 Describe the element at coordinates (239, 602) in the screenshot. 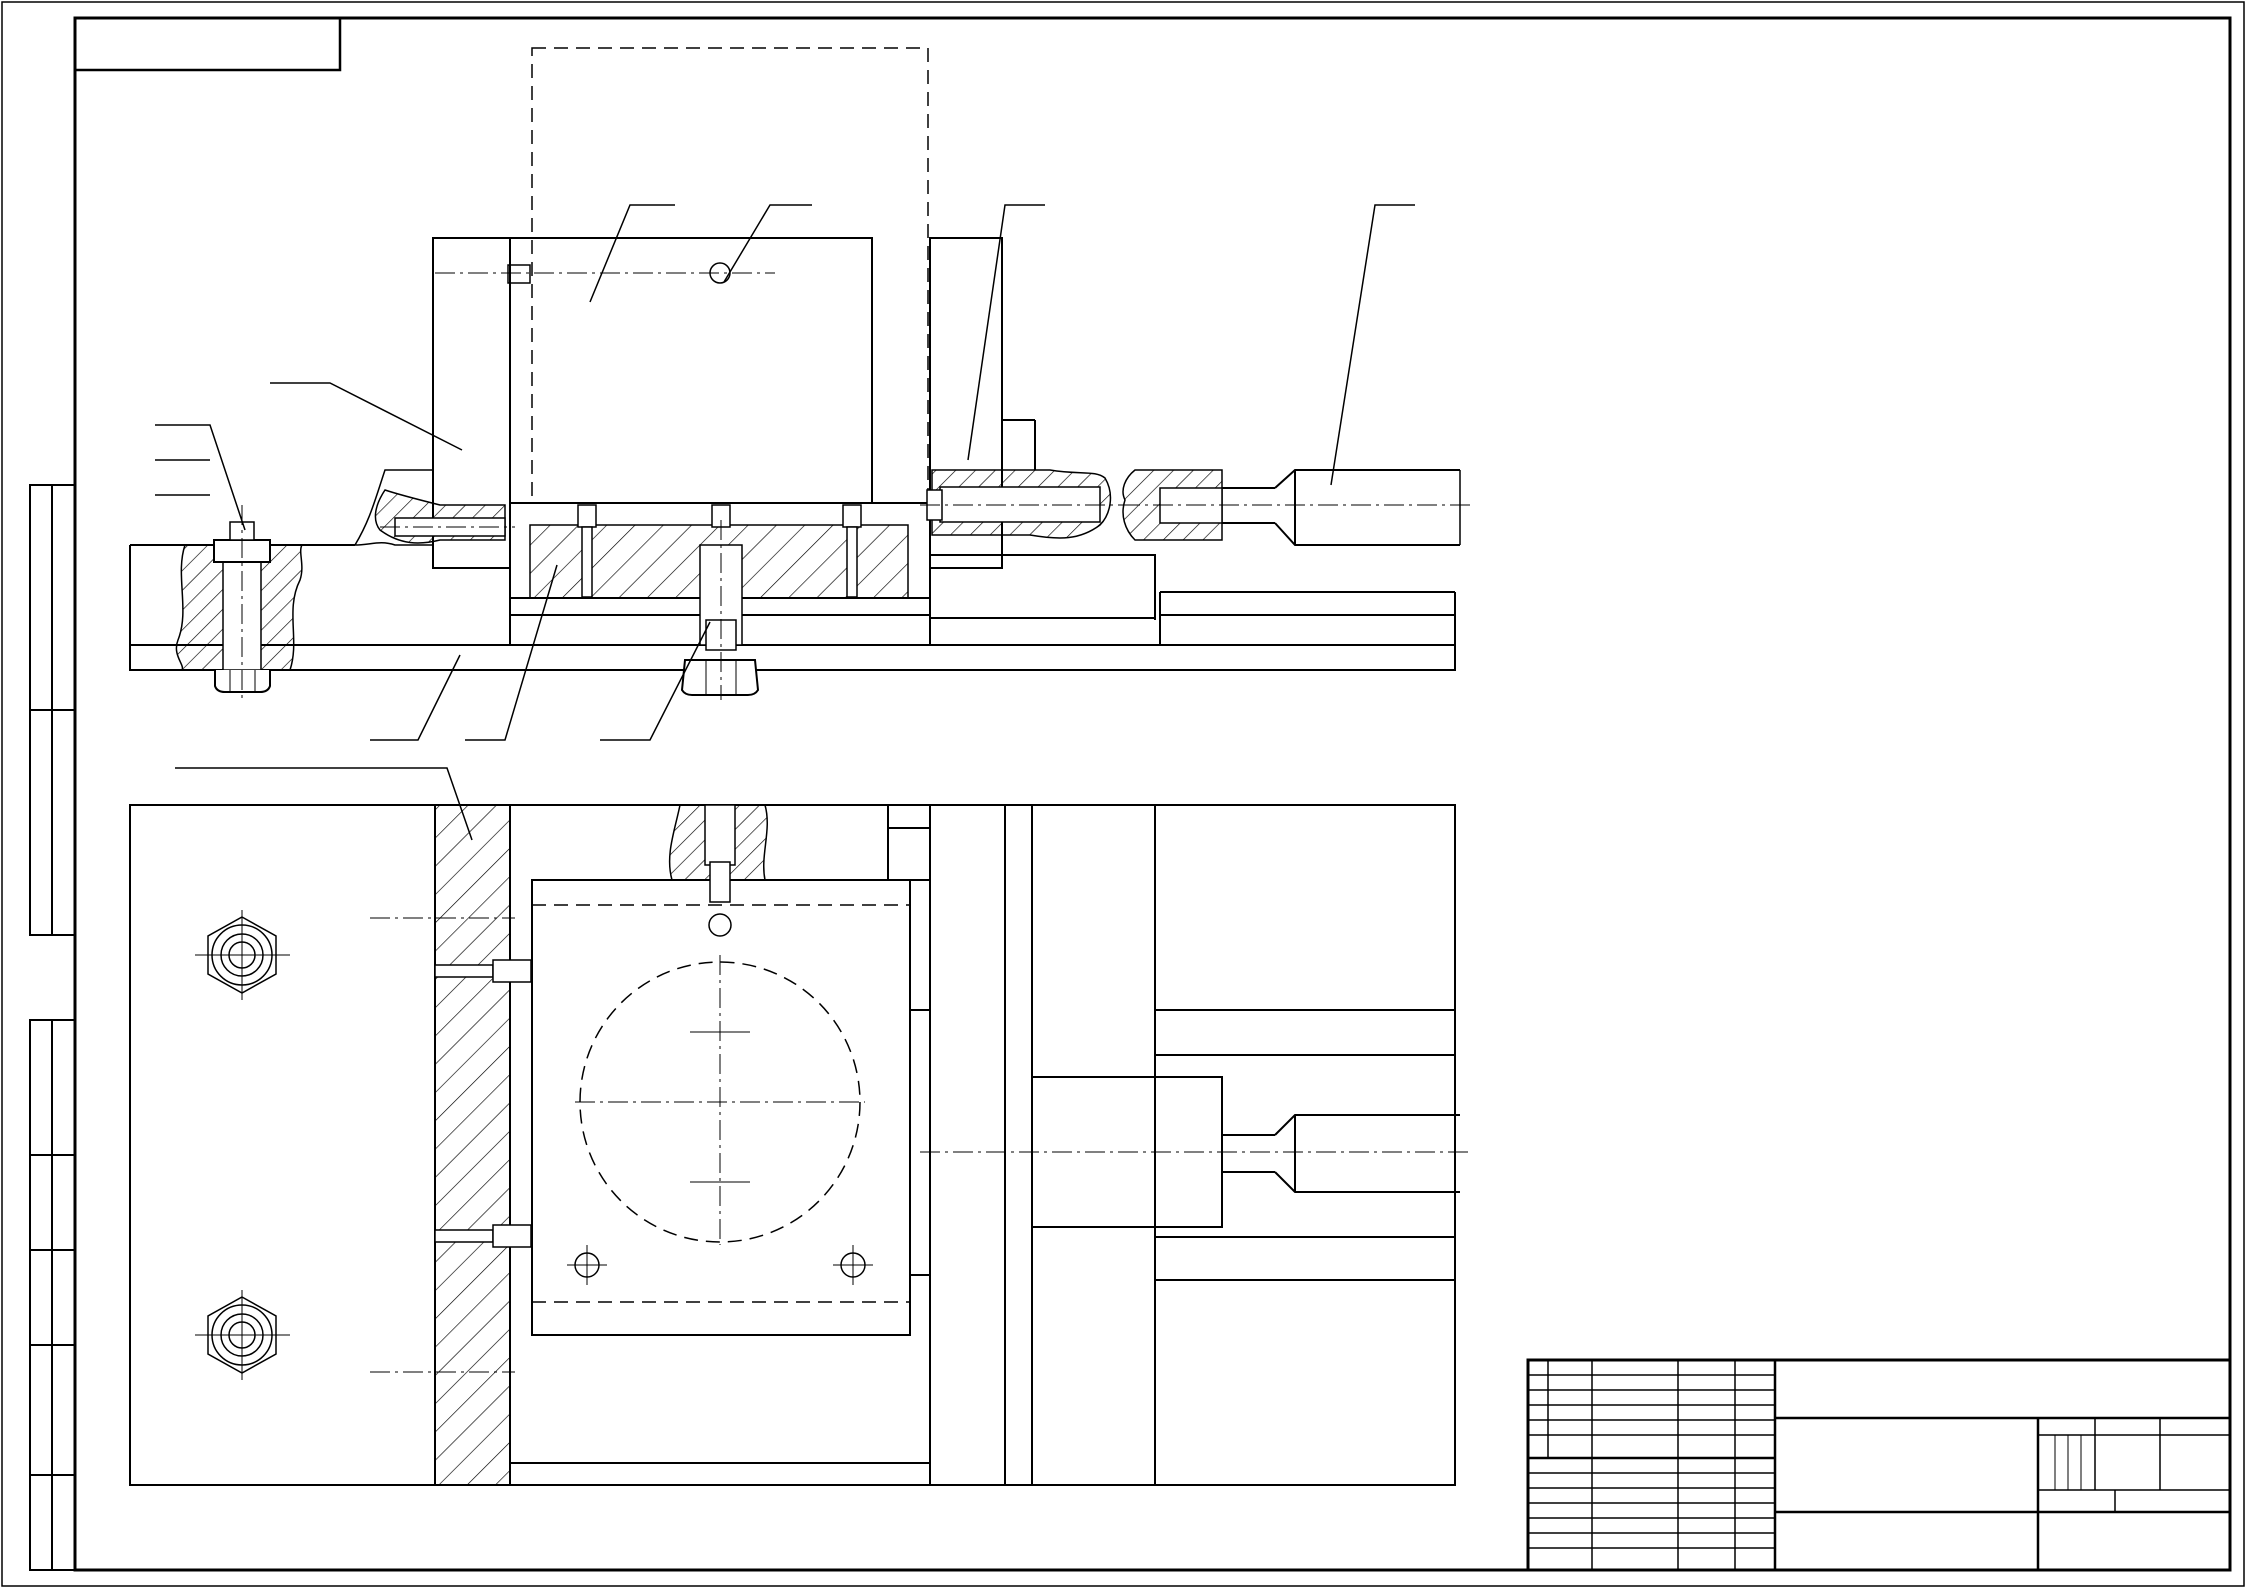

I see `base-bolt-section` at that location.